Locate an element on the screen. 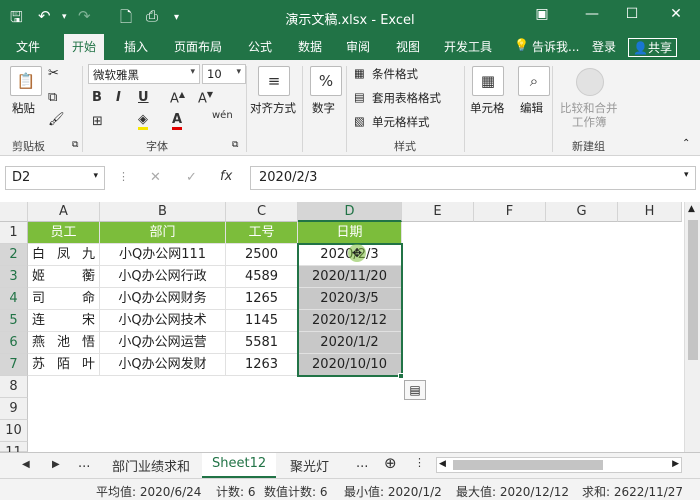 This screenshot has height=500, width=700. table-cell: 燕池悟 is located at coordinates (64, 343).